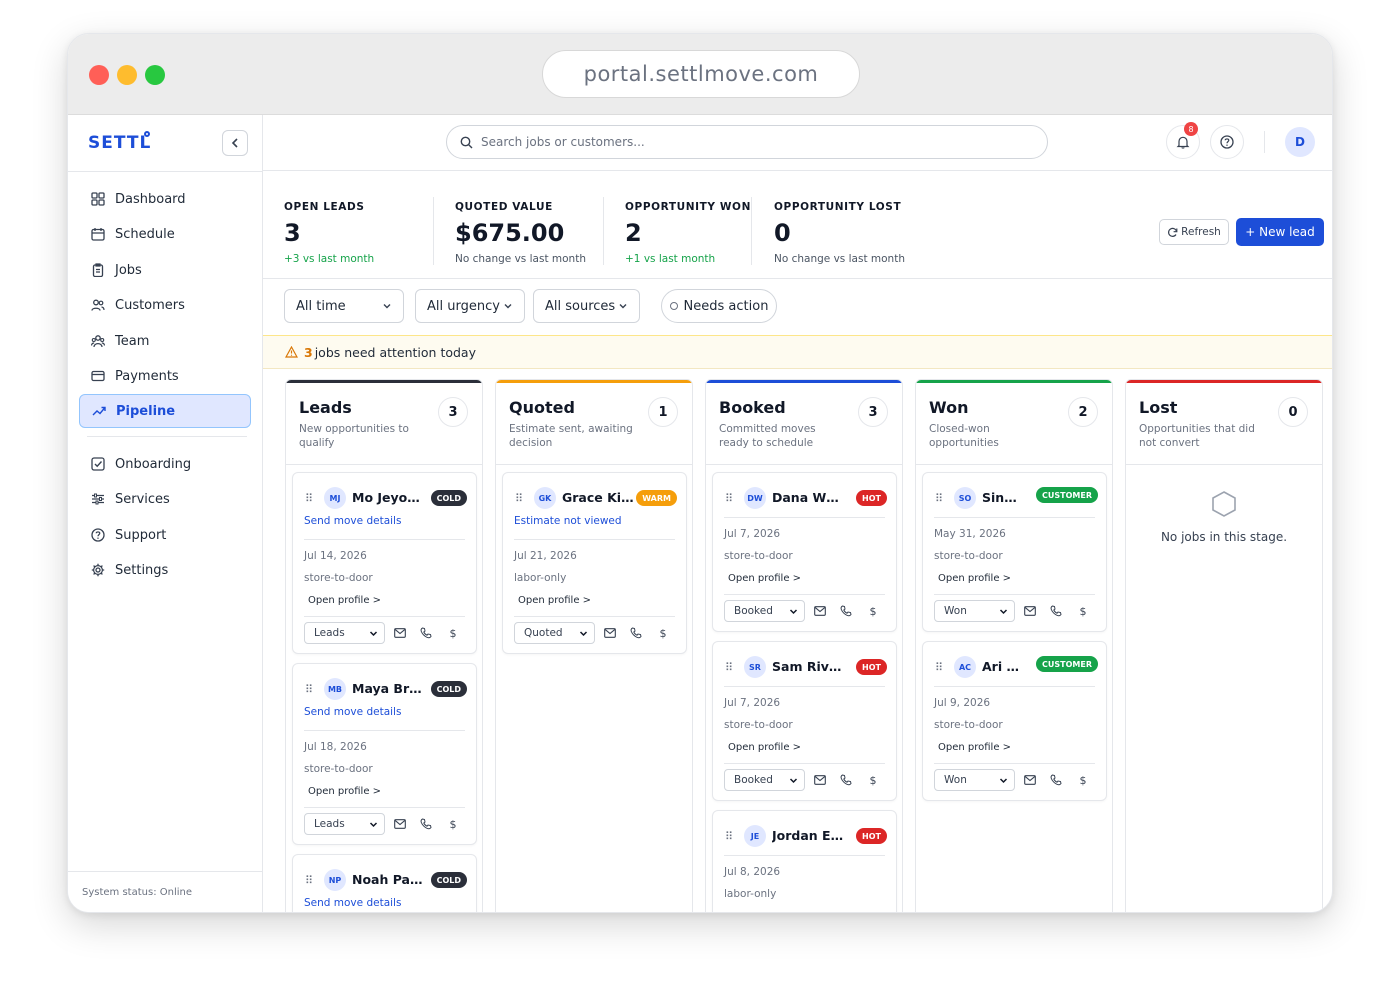 This screenshot has height=1004, width=1400. Describe the element at coordinates (155, 75) in the screenshot. I see `maximize-window-button` at that location.